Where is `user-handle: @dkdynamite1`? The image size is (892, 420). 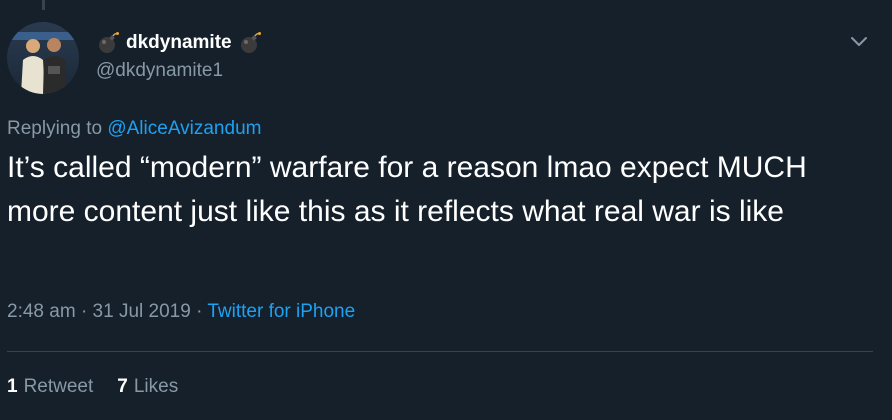 user-handle: @dkdynamite1 is located at coordinates (159, 71).